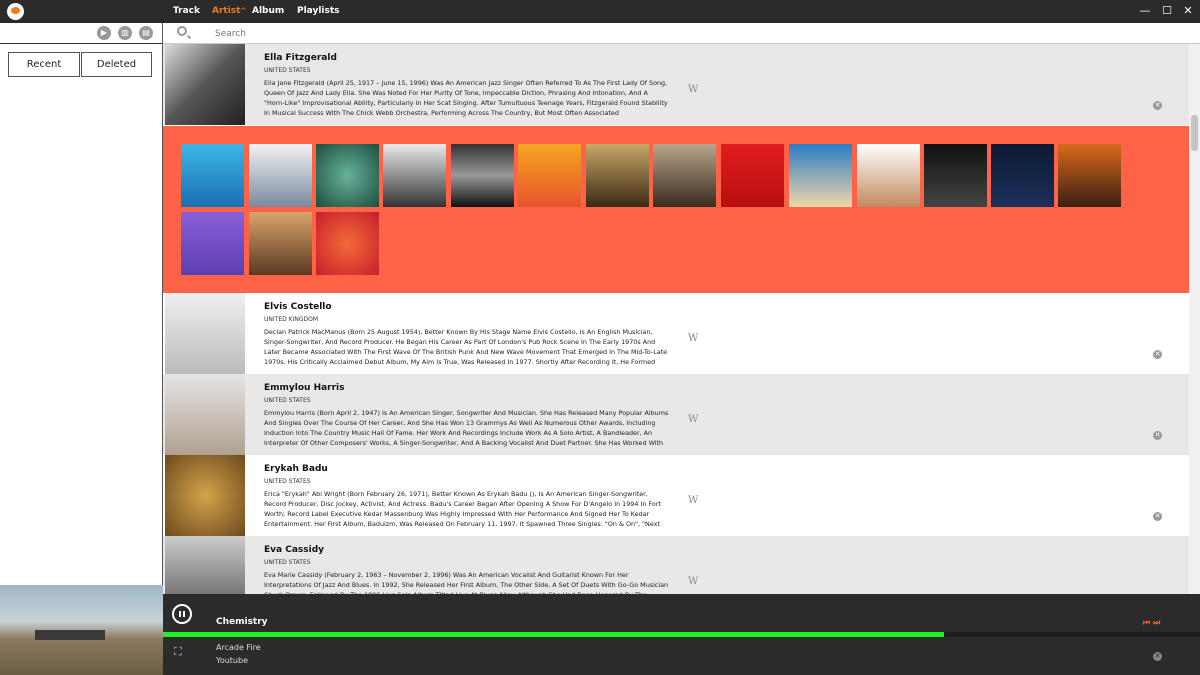 This screenshot has height=675, width=1200. I want to click on nav-album: Album, so click(268, 11).